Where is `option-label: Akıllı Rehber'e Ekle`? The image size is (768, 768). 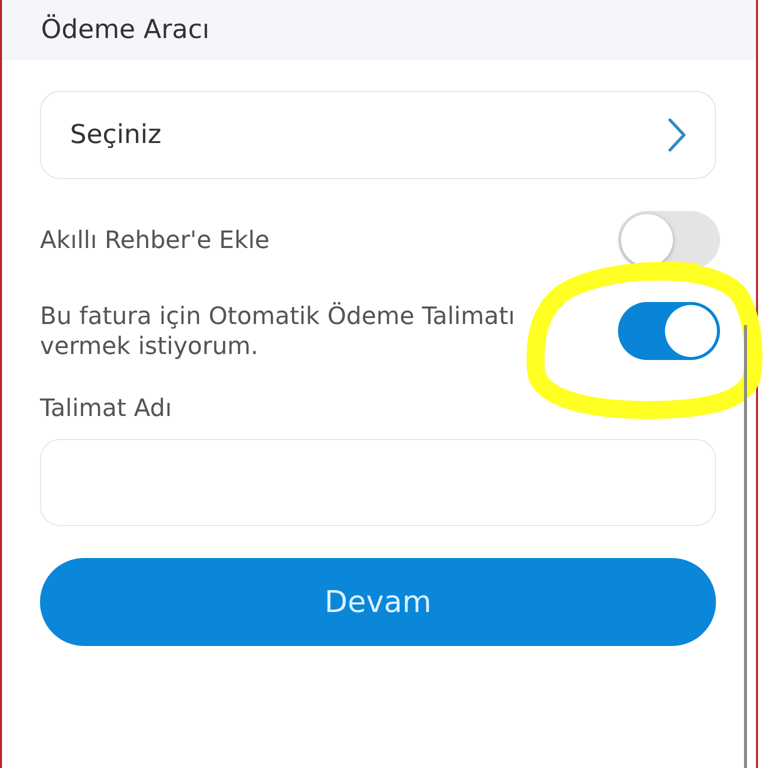 option-label: Akıllı Rehber'e Ekle is located at coordinates (155, 240).